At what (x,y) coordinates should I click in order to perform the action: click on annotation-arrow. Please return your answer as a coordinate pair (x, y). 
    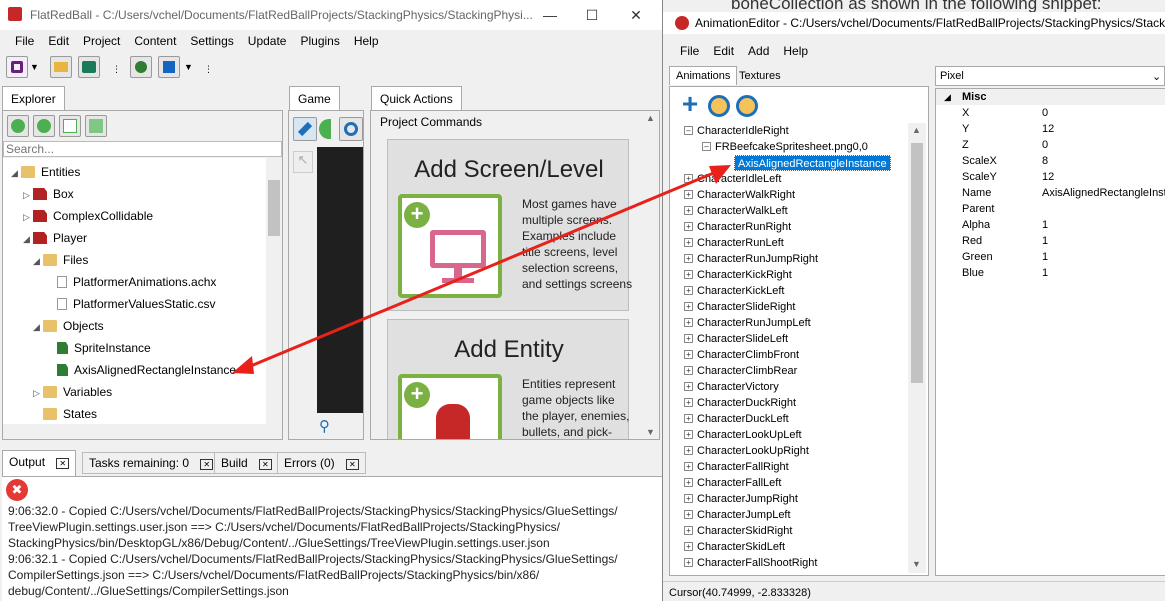
    Looking at the image, I should click on (481, 269).